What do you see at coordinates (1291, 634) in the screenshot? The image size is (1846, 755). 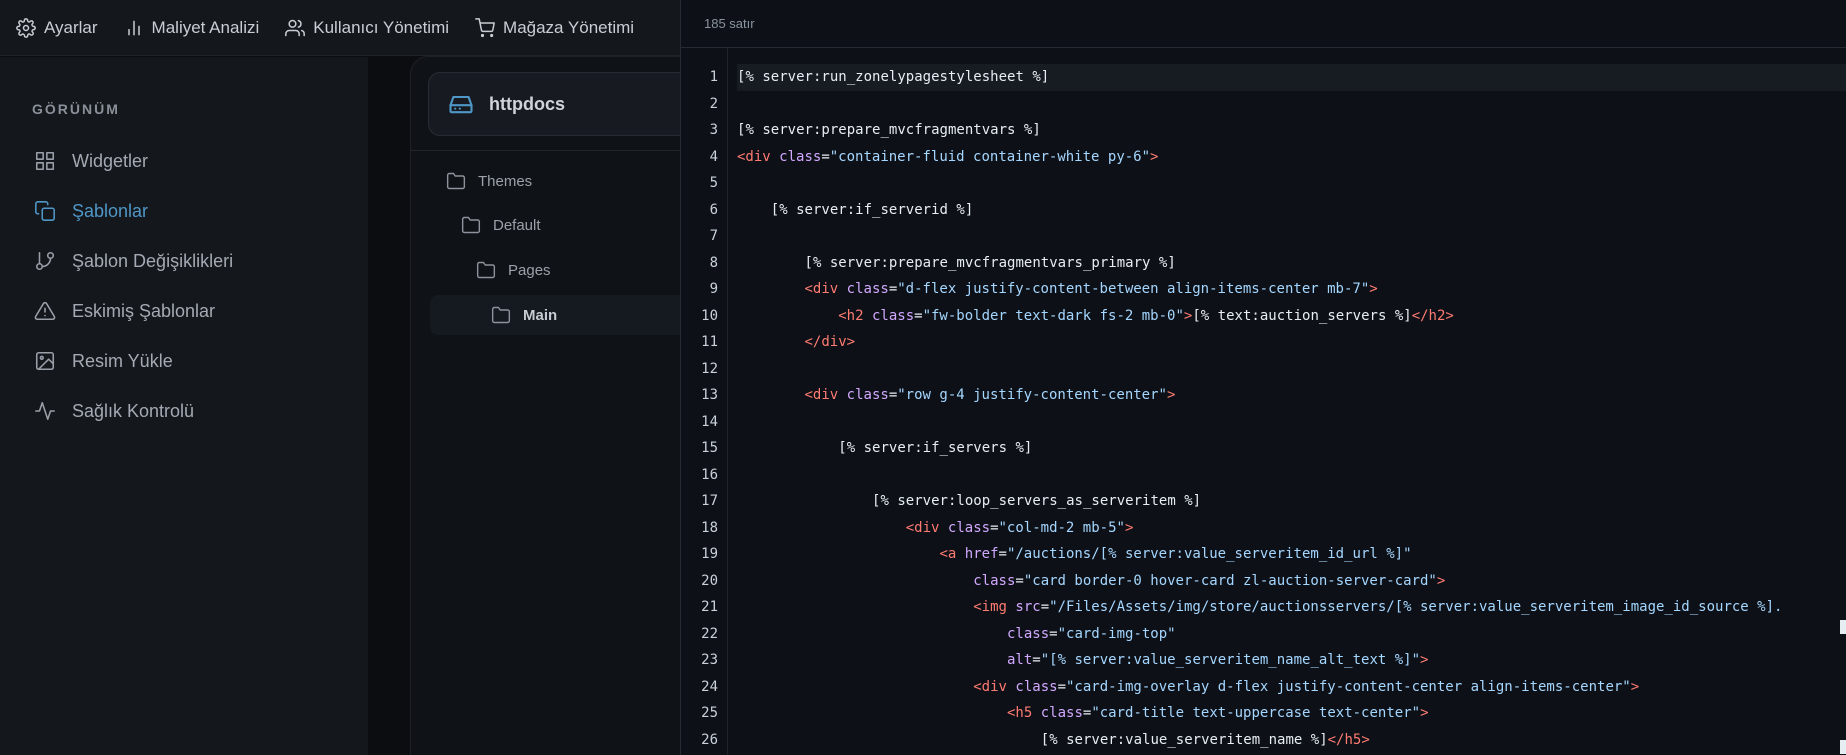 I see `code-line: class="card-img-top"` at bounding box center [1291, 634].